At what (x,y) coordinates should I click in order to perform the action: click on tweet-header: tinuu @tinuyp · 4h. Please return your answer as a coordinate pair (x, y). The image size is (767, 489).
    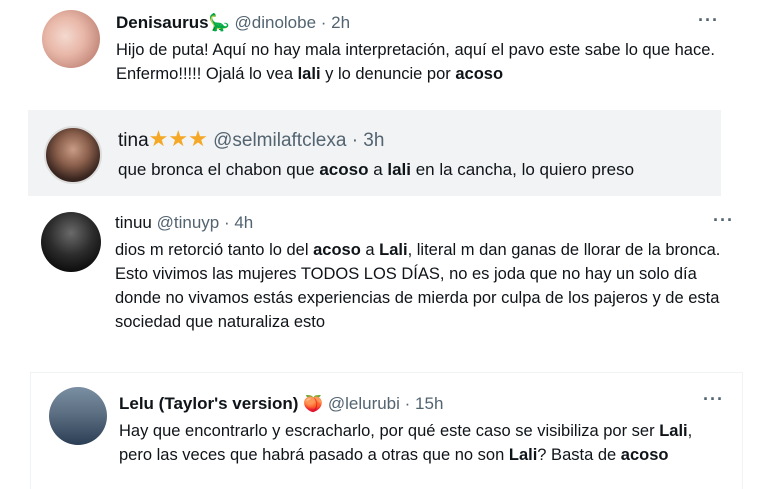
    Looking at the image, I should click on (184, 223).